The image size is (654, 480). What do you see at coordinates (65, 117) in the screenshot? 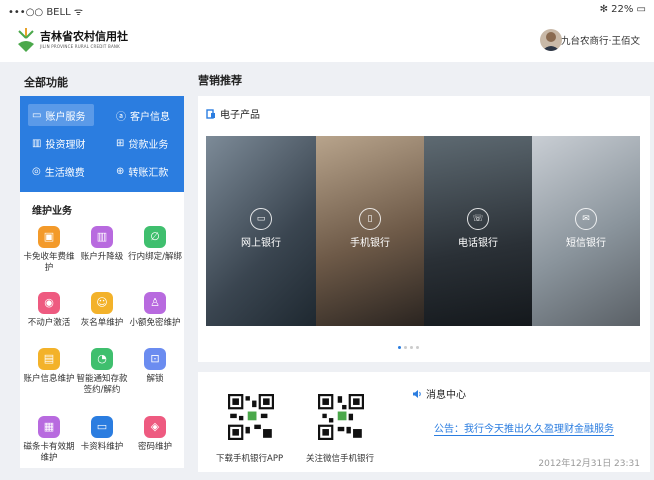
I see `quick-label: 账户服务` at bounding box center [65, 117].